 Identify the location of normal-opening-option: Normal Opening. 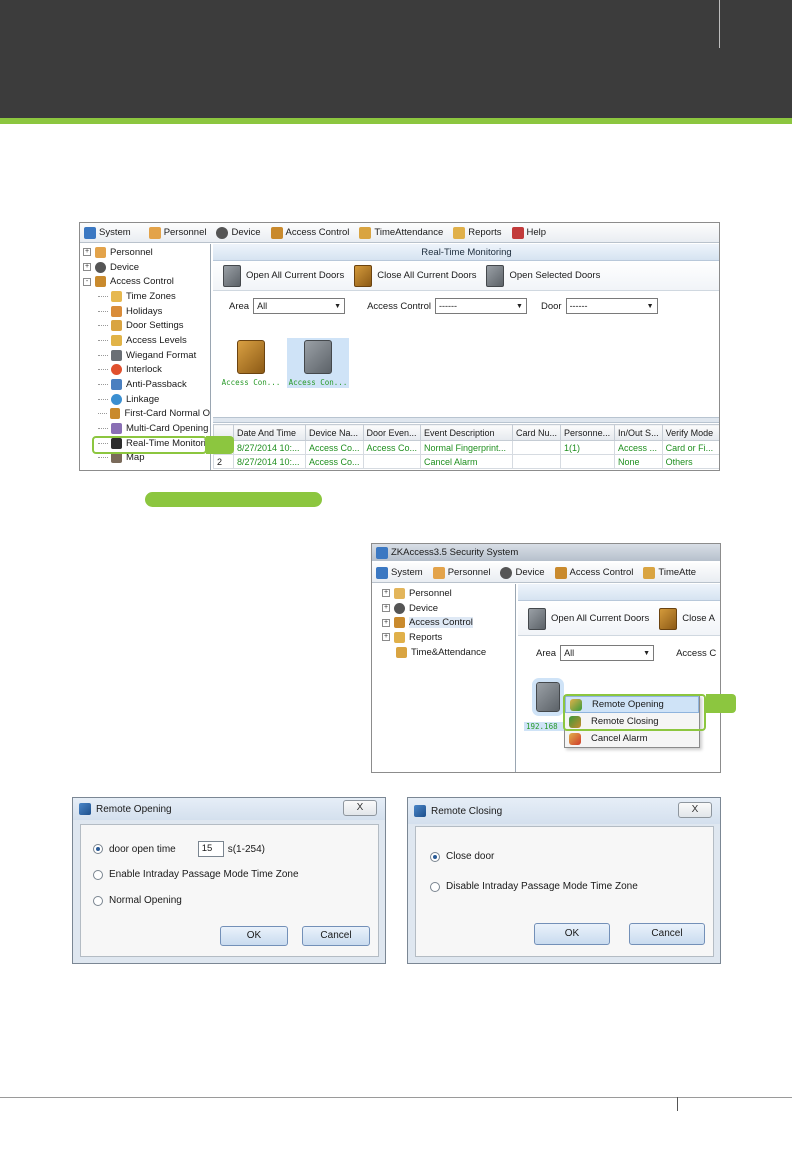
(137, 900).